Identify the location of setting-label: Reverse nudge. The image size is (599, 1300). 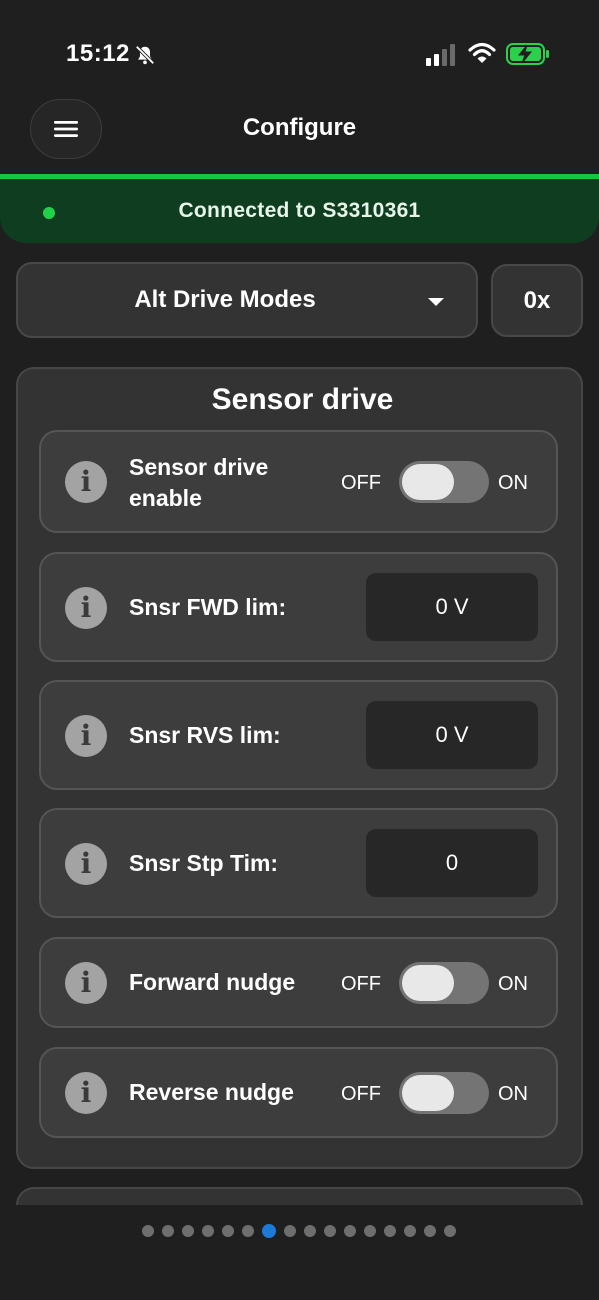
(211, 1092).